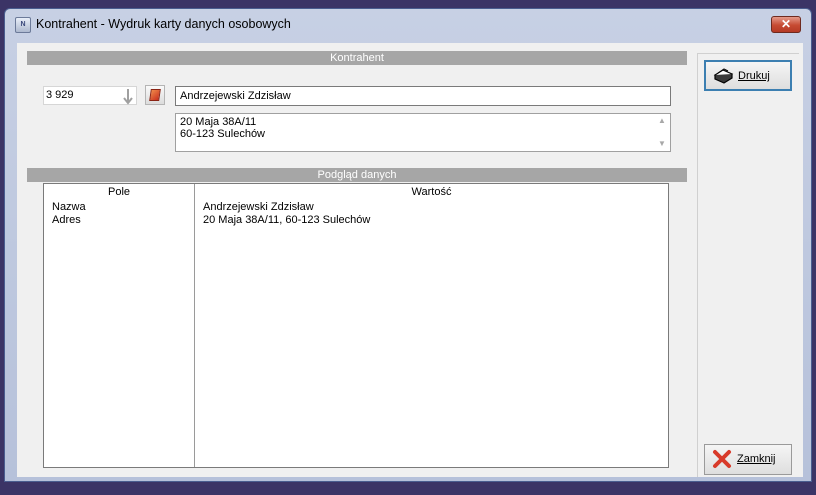 Image resolution: width=816 pixels, height=495 pixels. Describe the element at coordinates (423, 96) in the screenshot. I see `contractor-name-field: Andrzejewski Zdzisław` at that location.